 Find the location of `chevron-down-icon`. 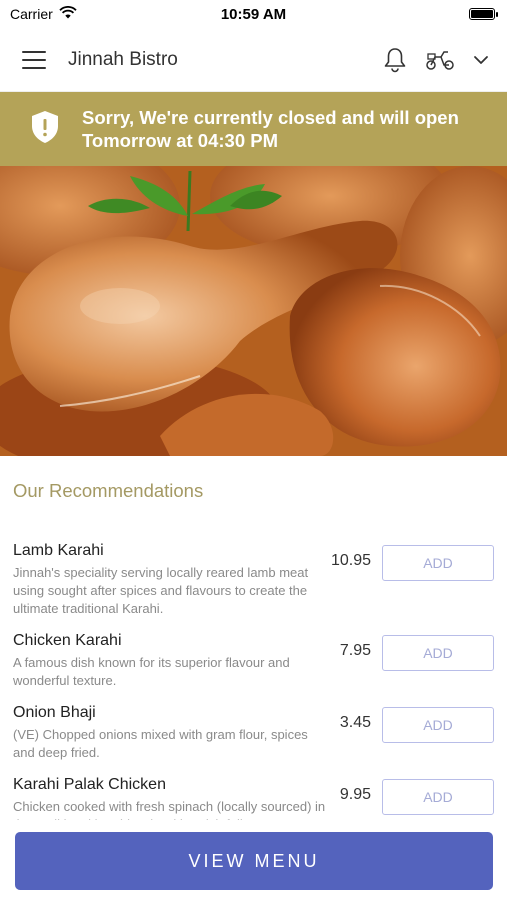

chevron-down-icon is located at coordinates (481, 60).